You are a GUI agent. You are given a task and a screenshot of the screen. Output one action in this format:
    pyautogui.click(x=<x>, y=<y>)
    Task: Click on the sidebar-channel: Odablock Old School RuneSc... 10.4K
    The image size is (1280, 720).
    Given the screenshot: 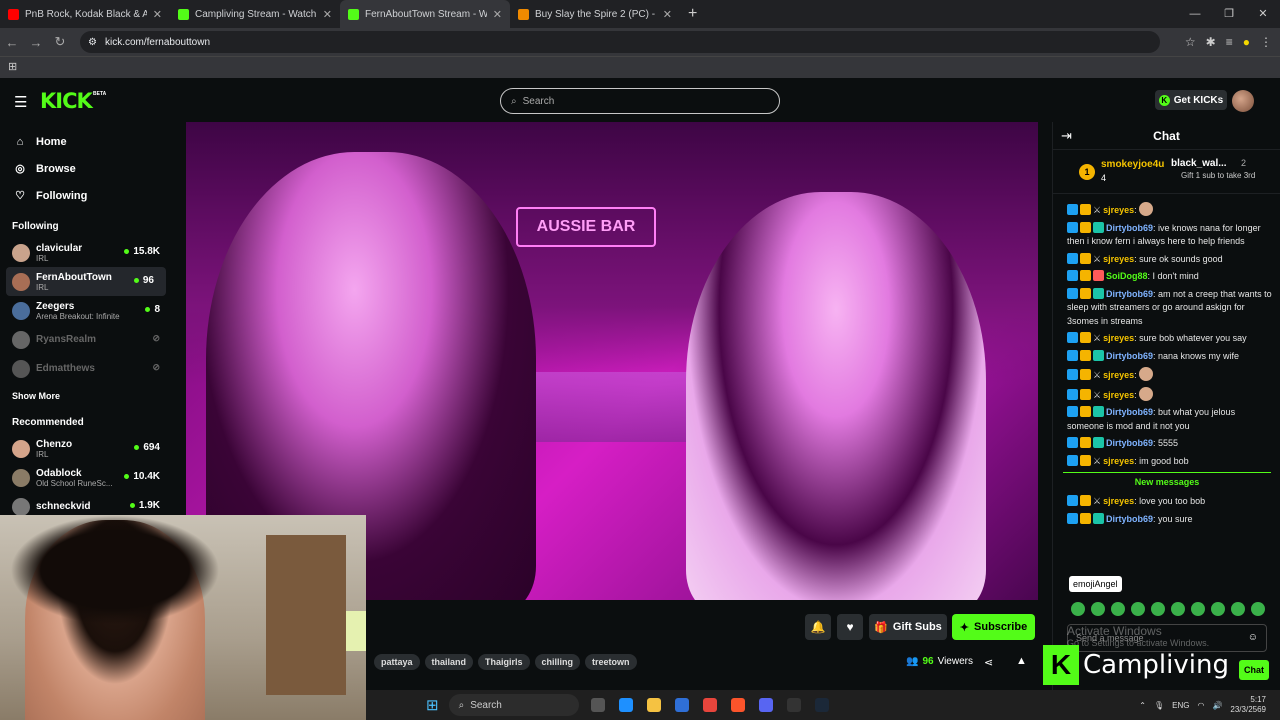 What is the action you would take?
    pyautogui.click(x=86, y=477)
    